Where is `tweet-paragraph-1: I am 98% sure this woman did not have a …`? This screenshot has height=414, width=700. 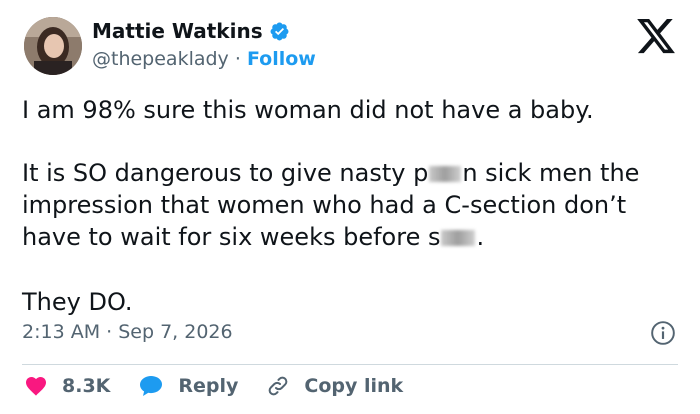
tweet-paragraph-1: I am 98% sure this woman did not have a … is located at coordinates (308, 110).